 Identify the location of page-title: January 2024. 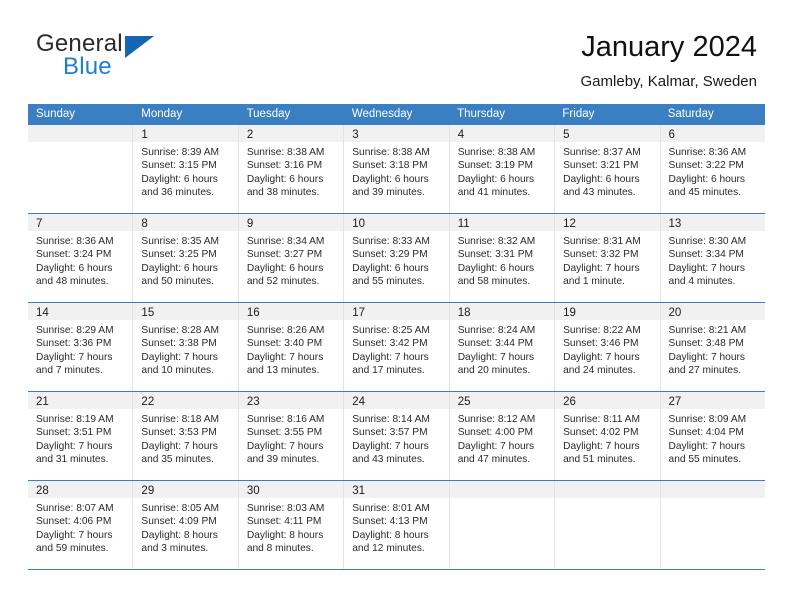
(669, 47).